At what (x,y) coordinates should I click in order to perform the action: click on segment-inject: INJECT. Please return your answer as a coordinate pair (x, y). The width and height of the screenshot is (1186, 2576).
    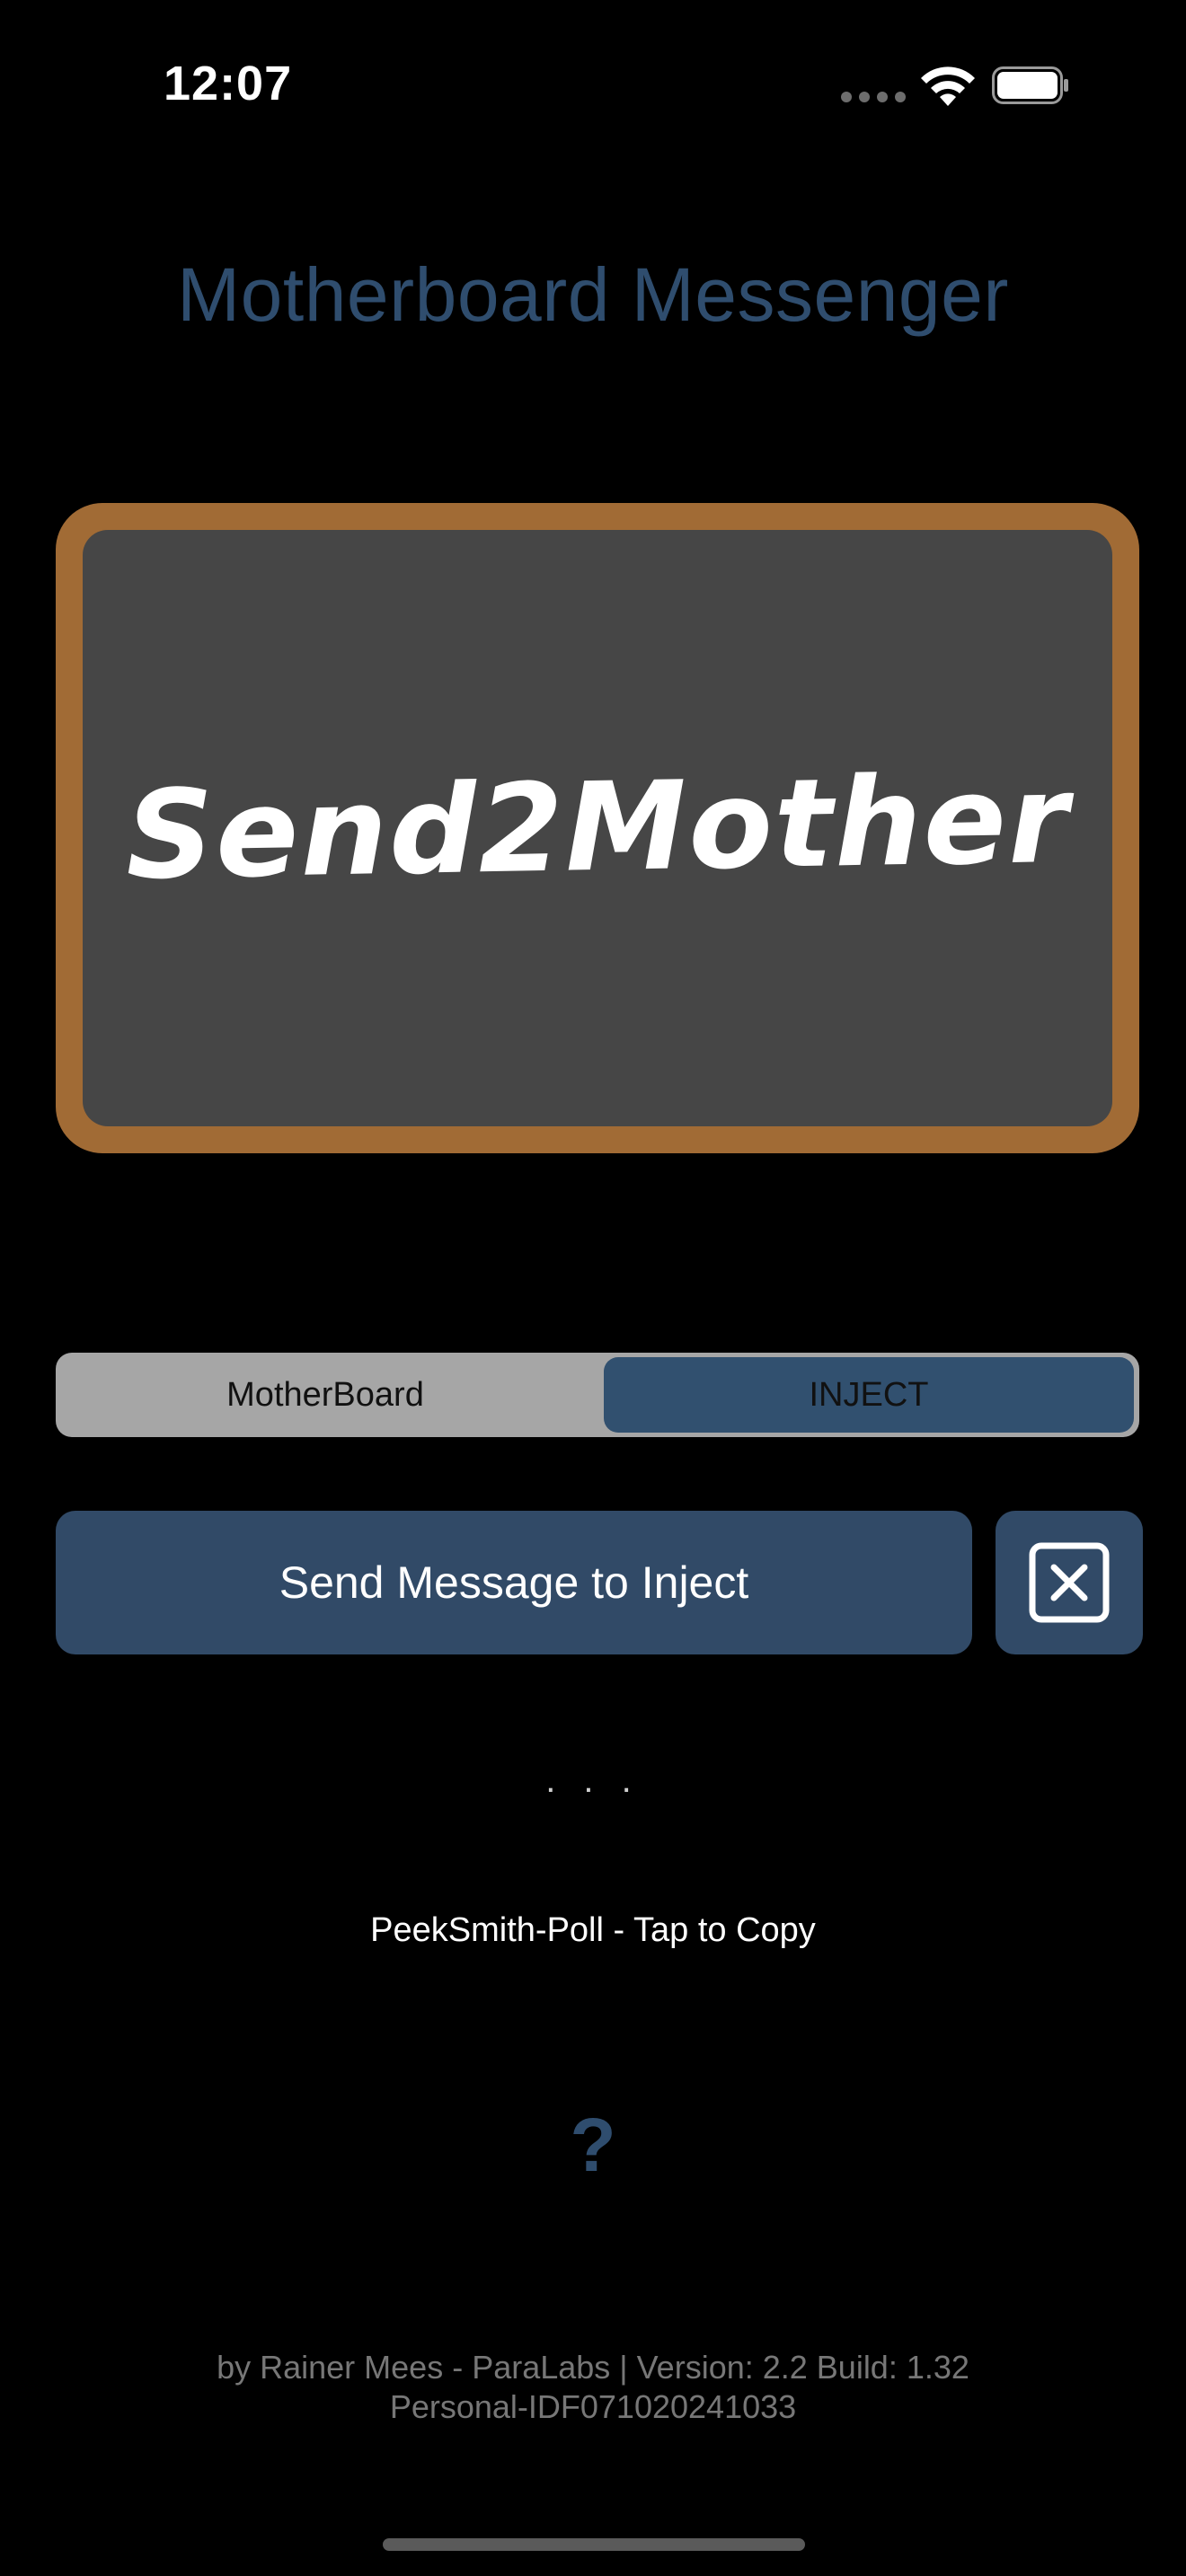
    Looking at the image, I should click on (869, 1395).